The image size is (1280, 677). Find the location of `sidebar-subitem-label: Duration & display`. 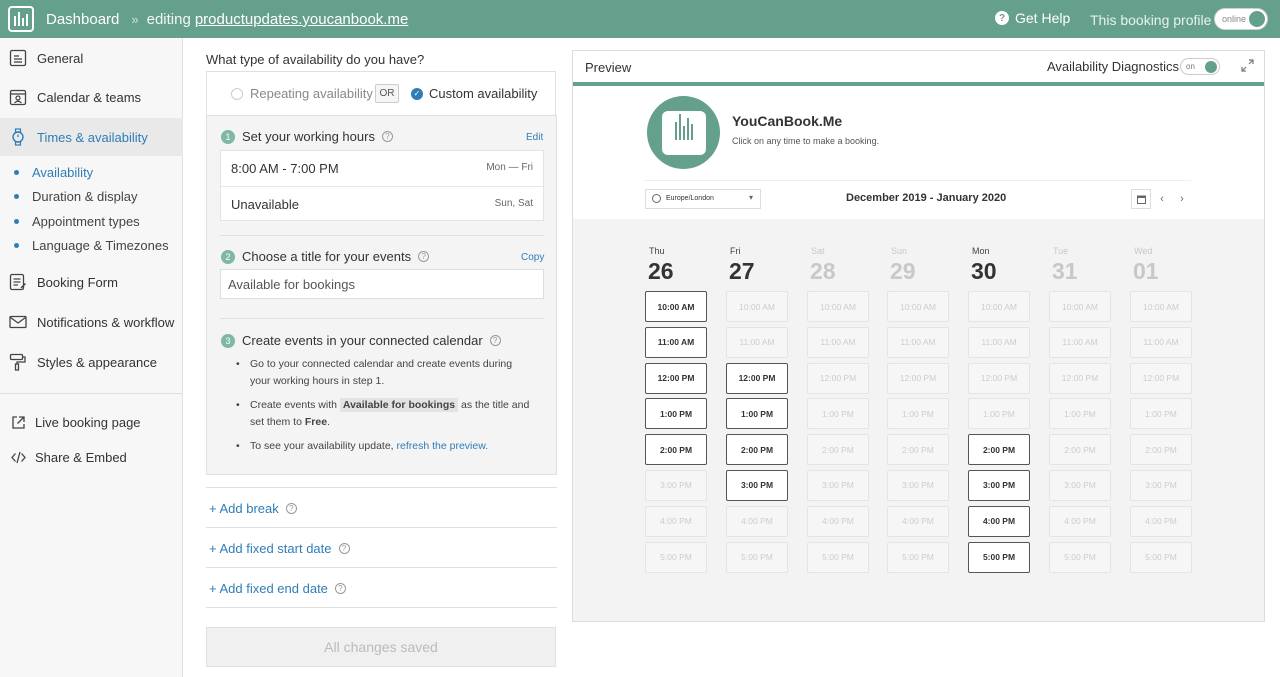

sidebar-subitem-label: Duration & display is located at coordinates (85, 196).